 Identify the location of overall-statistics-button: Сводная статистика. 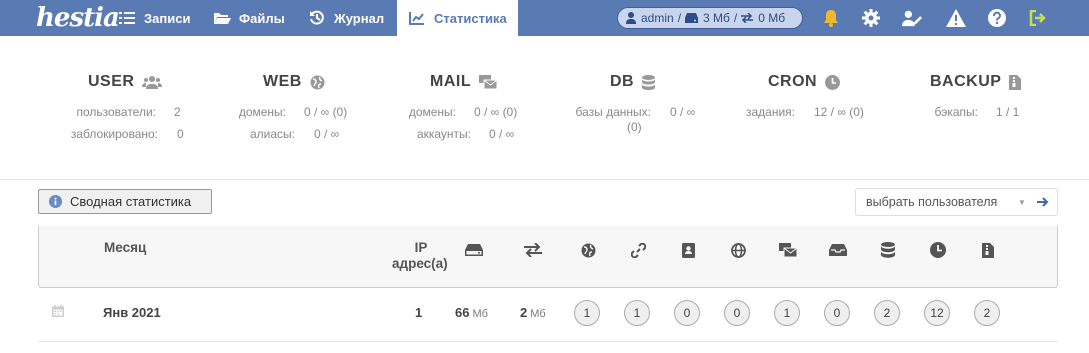
(125, 201).